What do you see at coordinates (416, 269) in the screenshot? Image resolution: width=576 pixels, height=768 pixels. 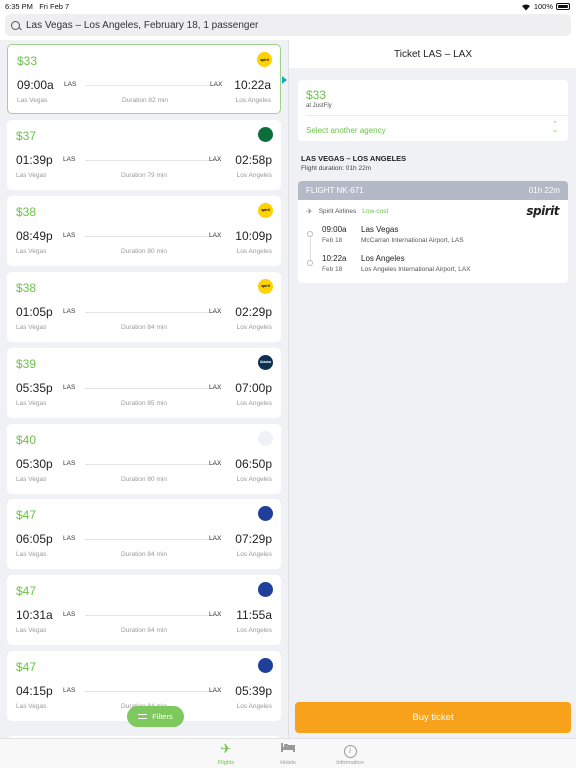 I see `arrival-airport: Los Angeles International Airport, LAX` at bounding box center [416, 269].